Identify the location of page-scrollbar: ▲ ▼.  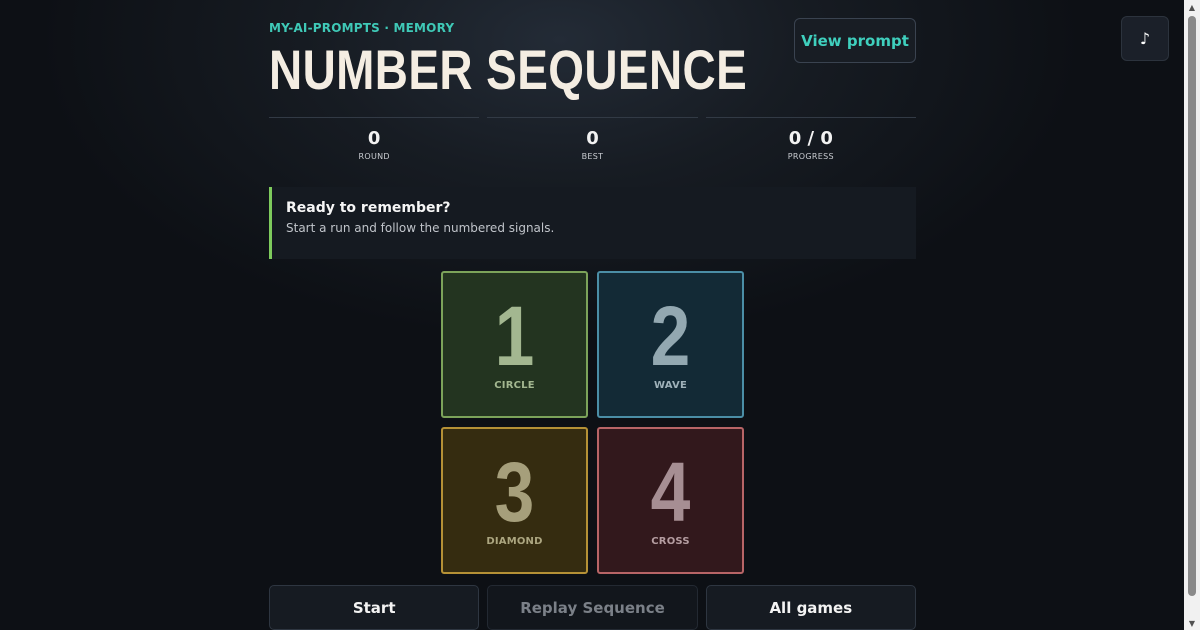
(1192, 315).